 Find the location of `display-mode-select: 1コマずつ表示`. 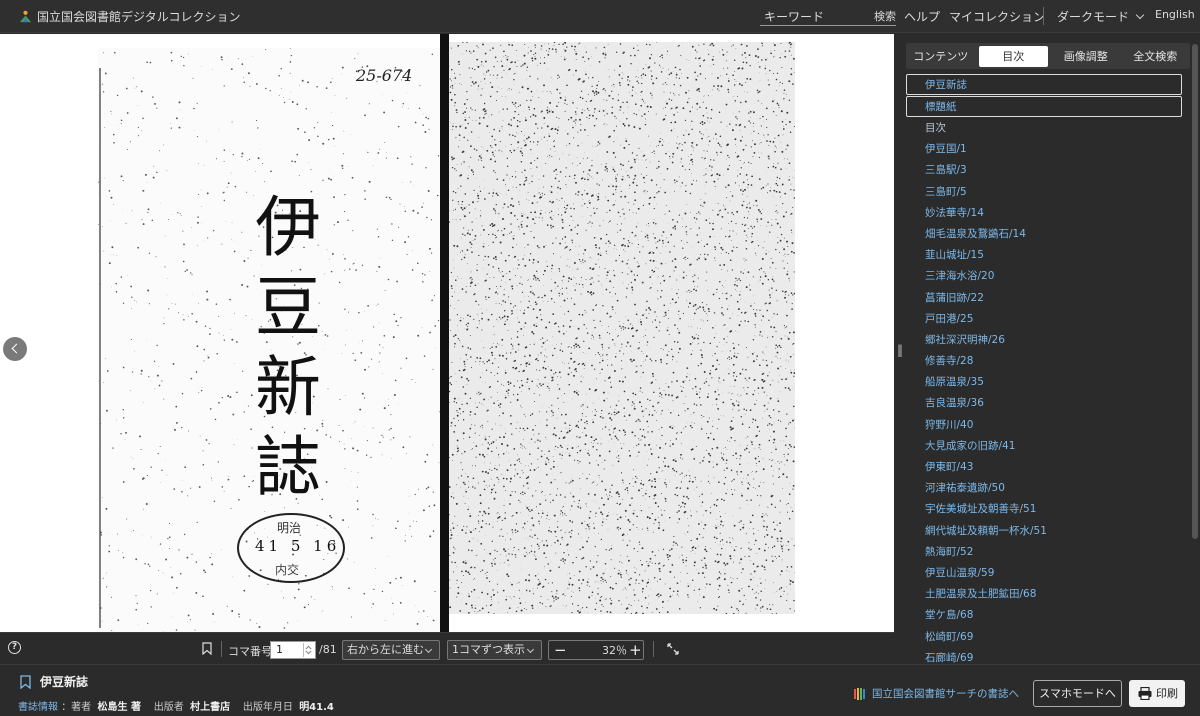

display-mode-select: 1コマずつ表示 is located at coordinates (494, 650).